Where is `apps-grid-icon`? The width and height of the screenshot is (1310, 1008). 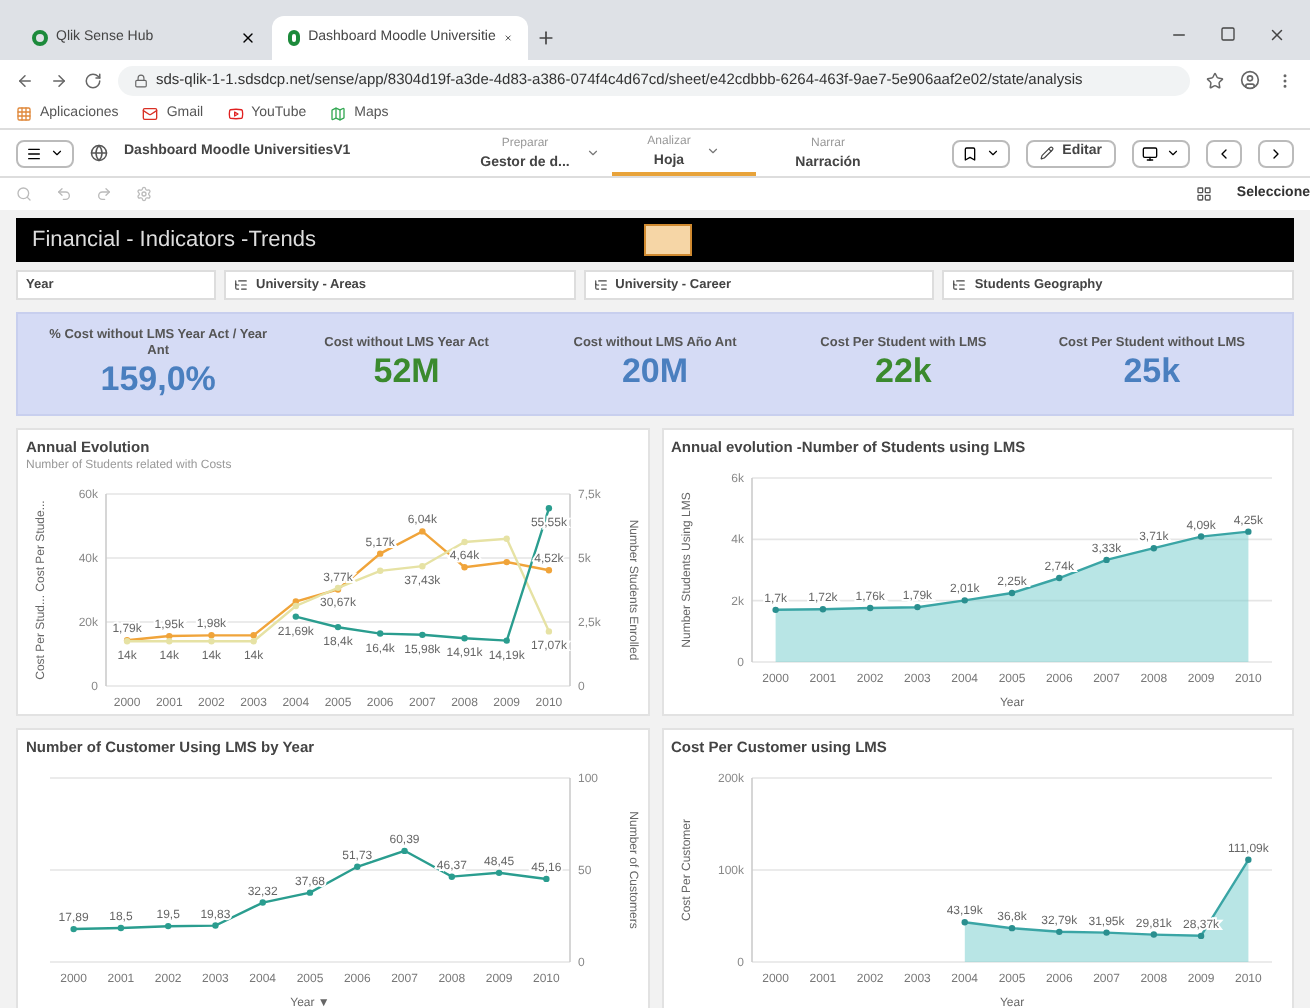
apps-grid-icon is located at coordinates (24, 114).